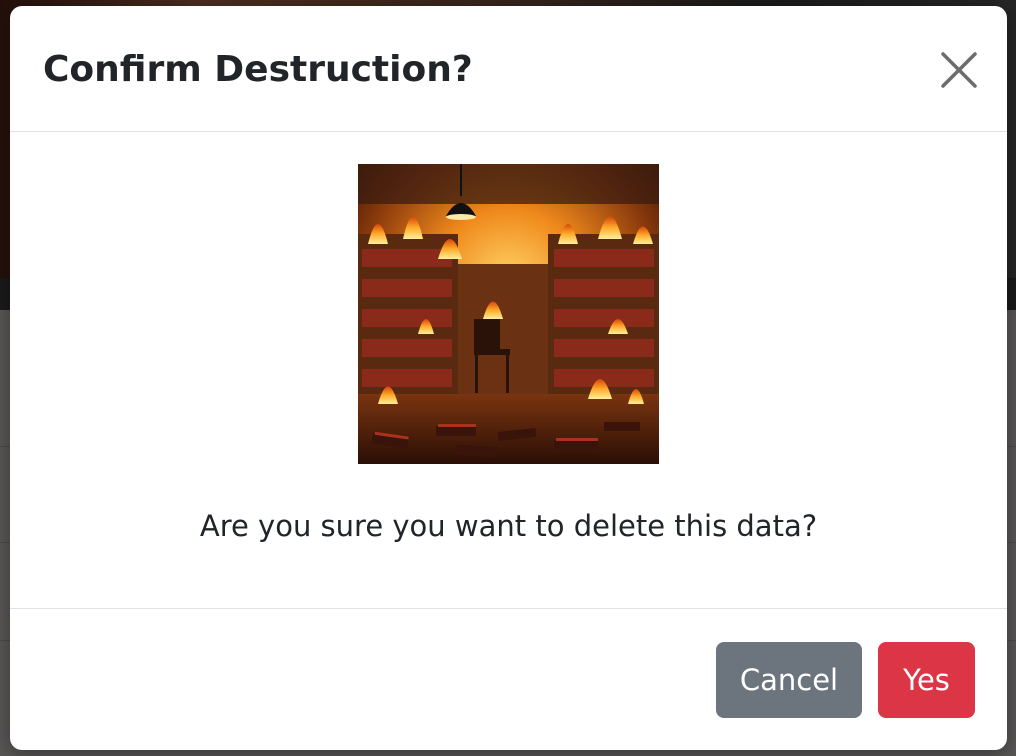 The width and height of the screenshot is (1016, 756). I want to click on close-icon, so click(959, 70).